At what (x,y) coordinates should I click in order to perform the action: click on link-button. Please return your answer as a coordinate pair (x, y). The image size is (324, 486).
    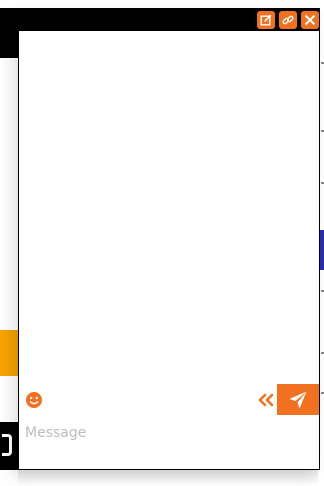
    Looking at the image, I should click on (288, 20).